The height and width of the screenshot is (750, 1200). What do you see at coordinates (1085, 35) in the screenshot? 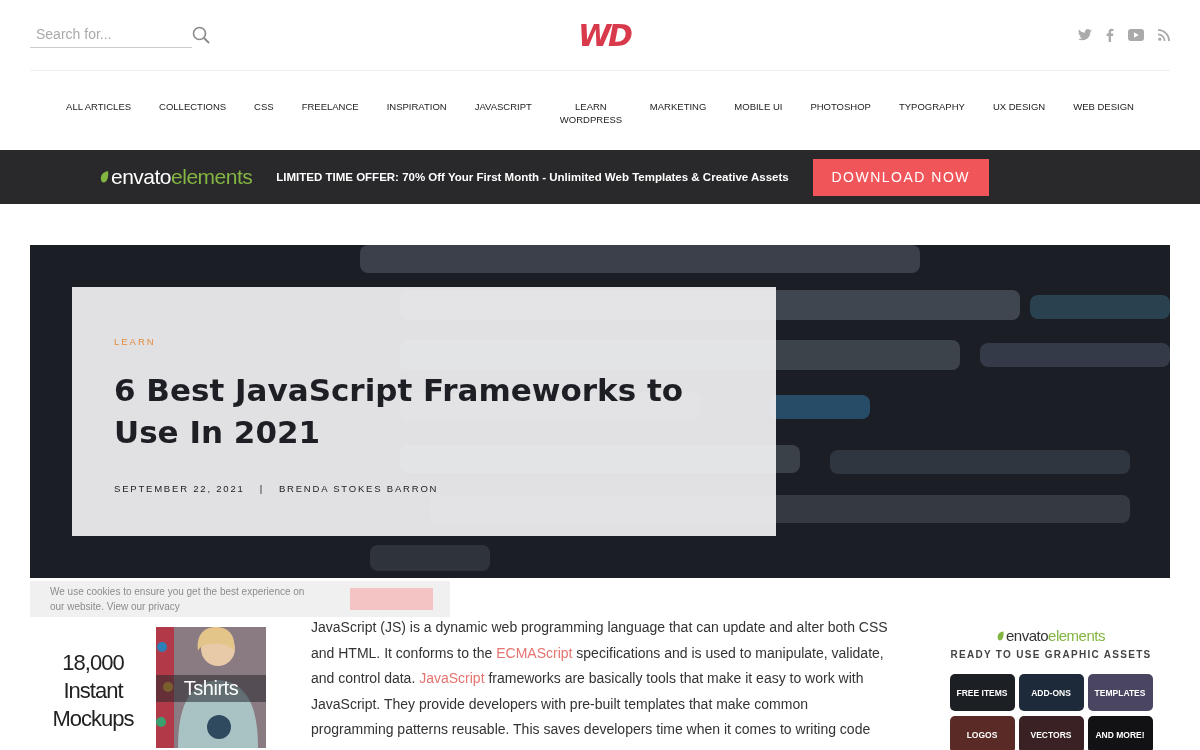
I see `bird-icon` at bounding box center [1085, 35].